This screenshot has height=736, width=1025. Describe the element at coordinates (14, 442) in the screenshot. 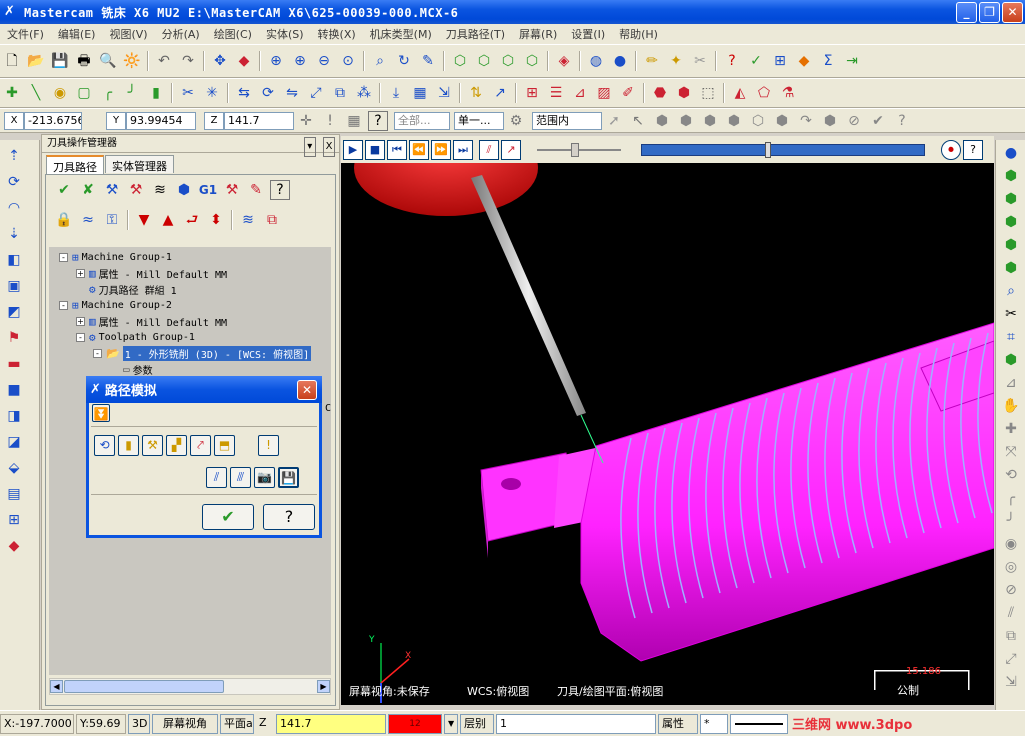

I see `solid-b-icon: ◪` at that location.